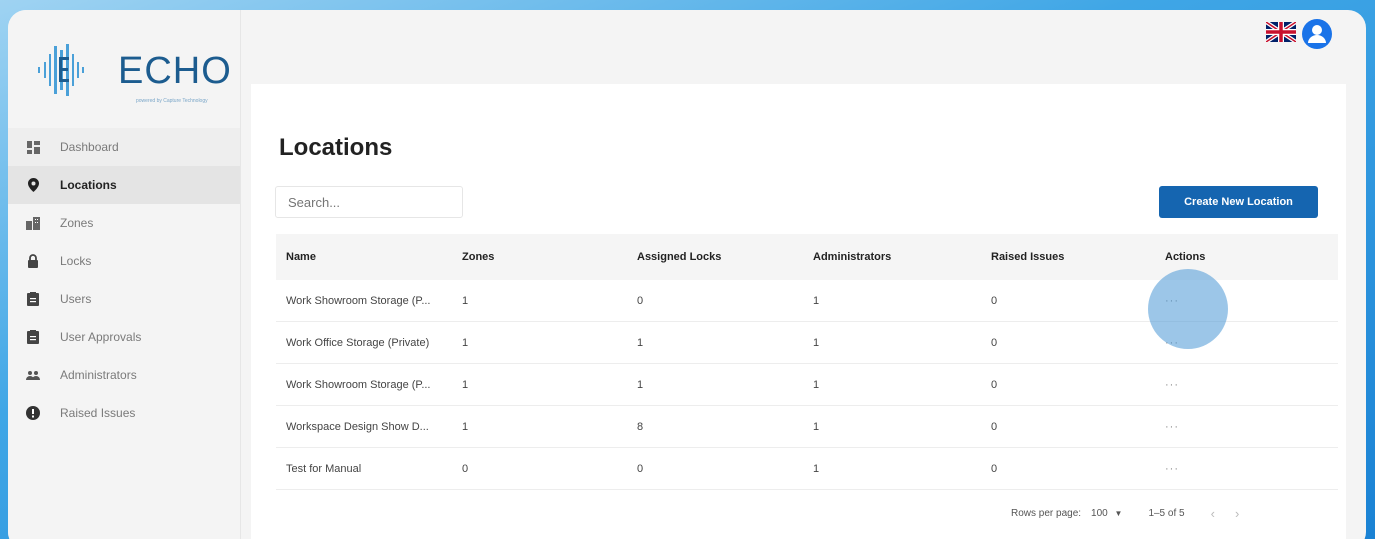  What do you see at coordinates (1238, 202) in the screenshot?
I see `create-new-location-button: Create New Location` at bounding box center [1238, 202].